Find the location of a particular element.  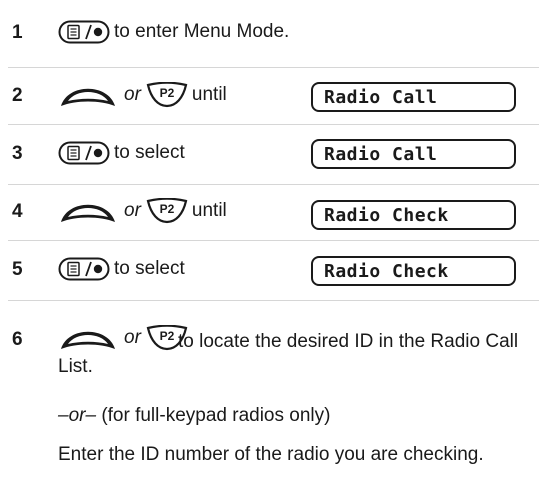

alternative-note: –or– (for full-keypad radios only) is located at coordinates (293, 415).